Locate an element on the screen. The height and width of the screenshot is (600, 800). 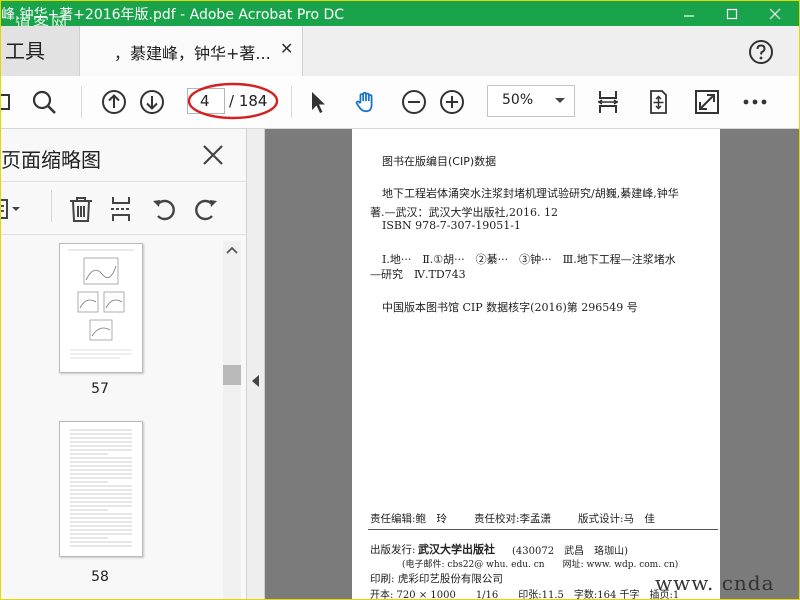
page-scroll-icon is located at coordinates (608, 102).